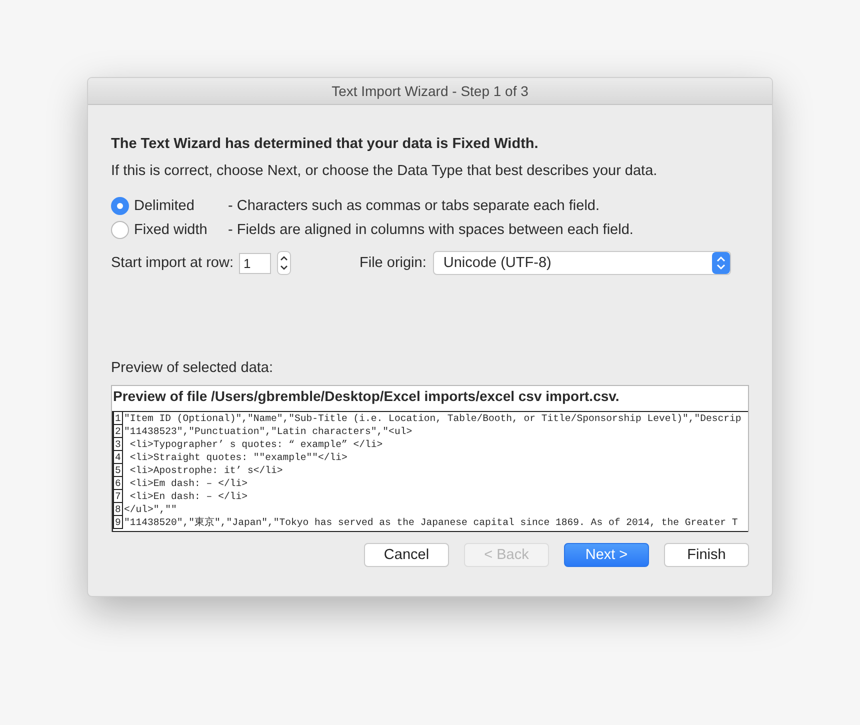 The image size is (860, 725). Describe the element at coordinates (181, 206) in the screenshot. I see `radio-label: Delimited` at that location.